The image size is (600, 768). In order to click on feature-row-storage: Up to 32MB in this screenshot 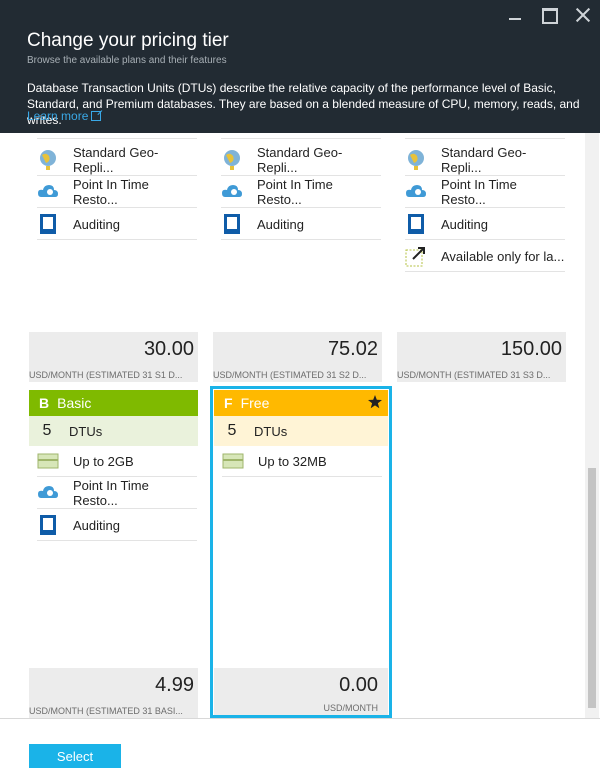, I will do `click(302, 461)`.